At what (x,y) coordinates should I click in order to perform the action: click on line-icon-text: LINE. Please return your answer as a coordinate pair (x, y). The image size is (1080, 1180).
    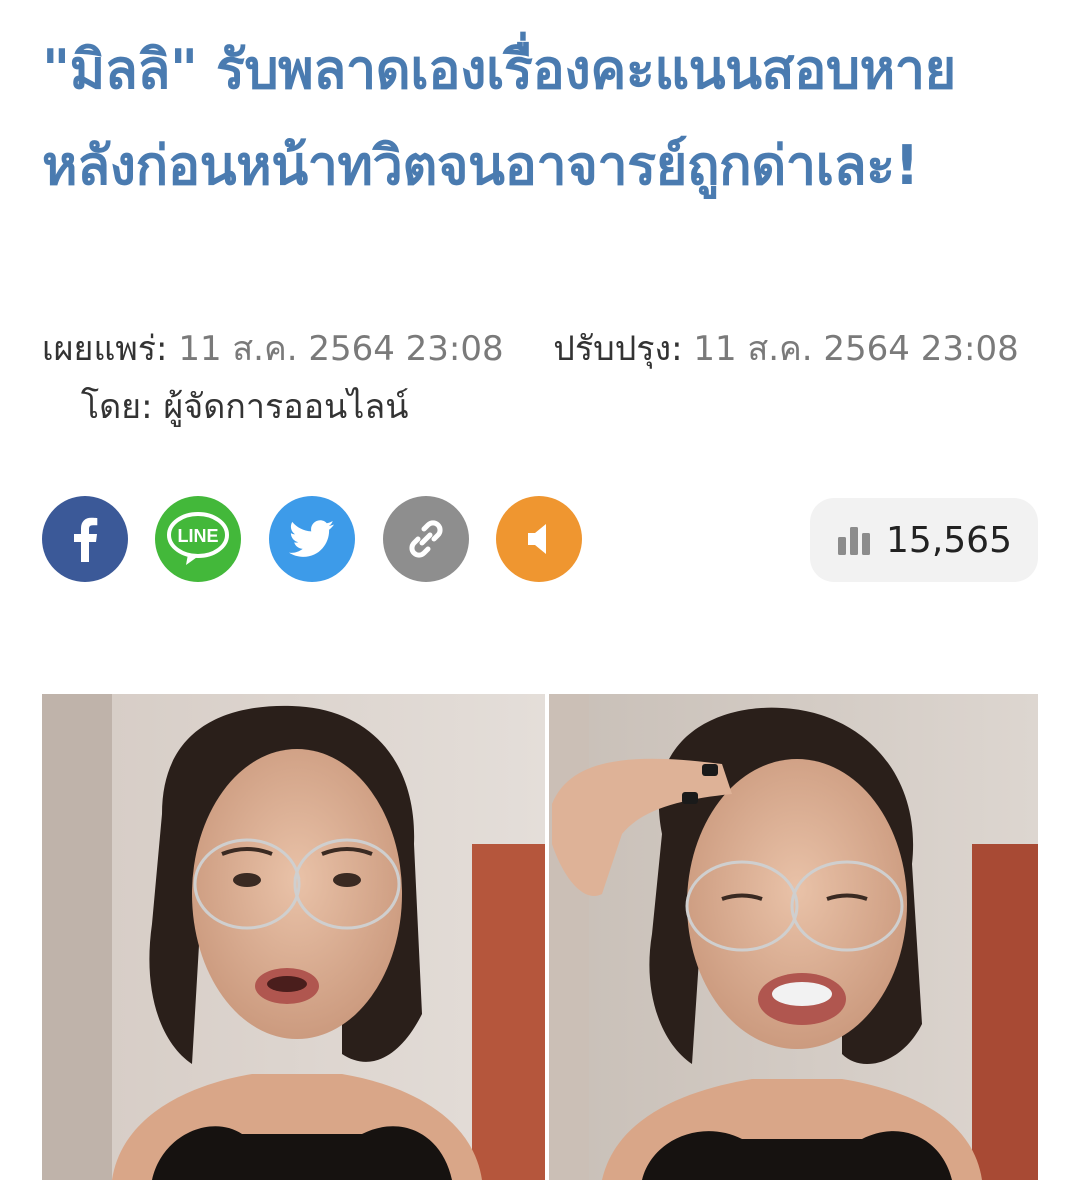
    Looking at the image, I should click on (197, 536).